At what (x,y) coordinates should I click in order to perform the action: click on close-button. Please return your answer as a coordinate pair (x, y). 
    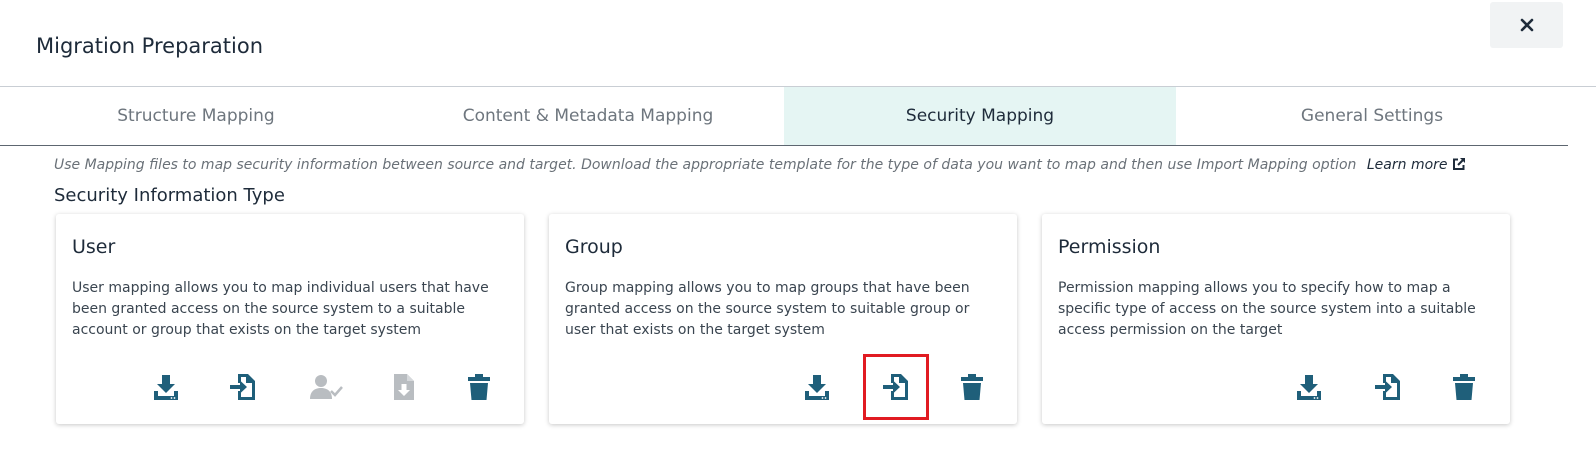
    Looking at the image, I should click on (1526, 25).